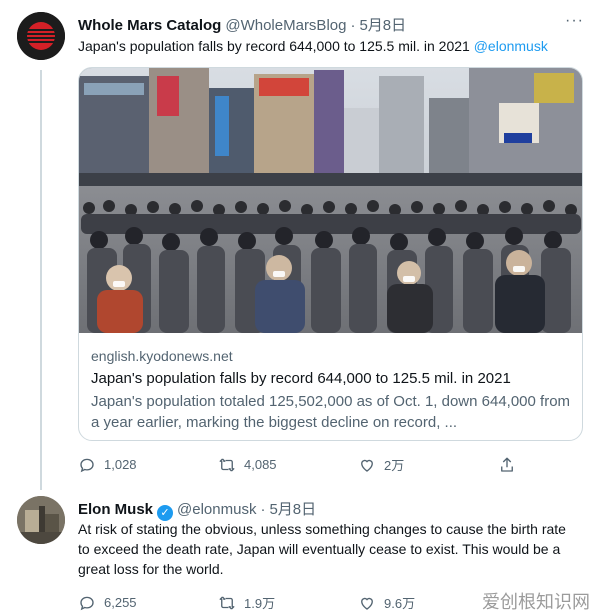 The image size is (598, 616). What do you see at coordinates (285, 25) in the screenshot?
I see `author-handle: @WholeMarsBlog` at bounding box center [285, 25].